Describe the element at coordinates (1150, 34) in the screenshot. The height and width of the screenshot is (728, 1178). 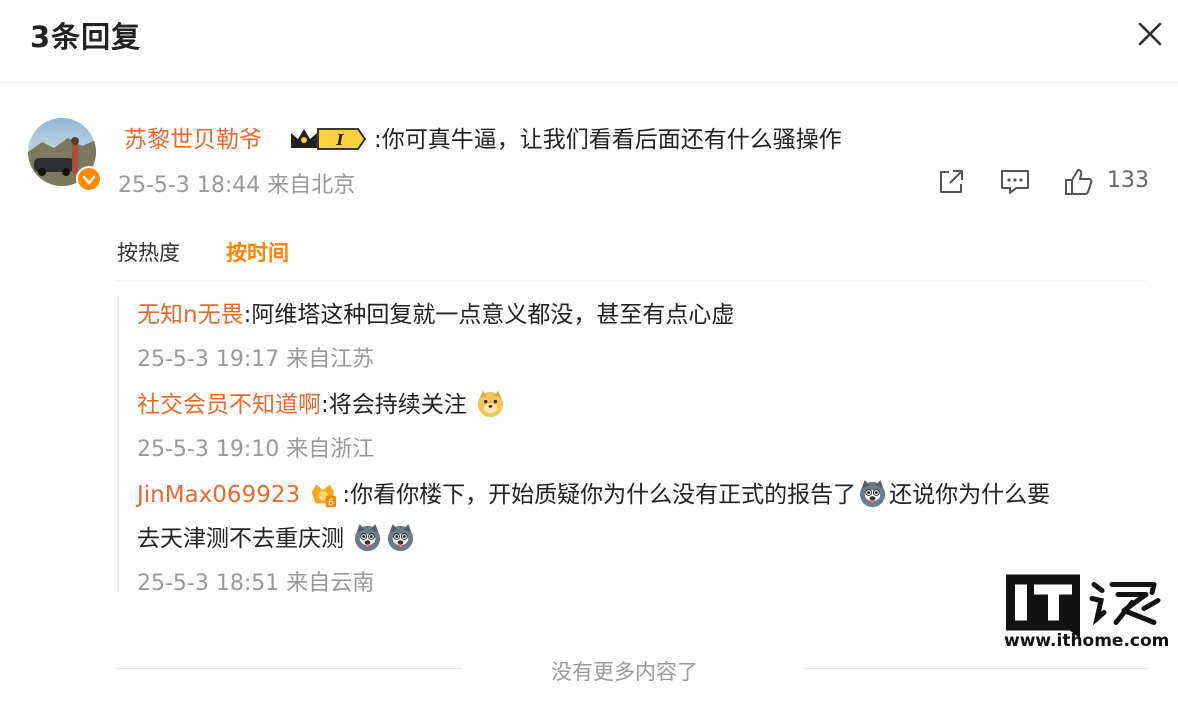
I see `close-icon` at that location.